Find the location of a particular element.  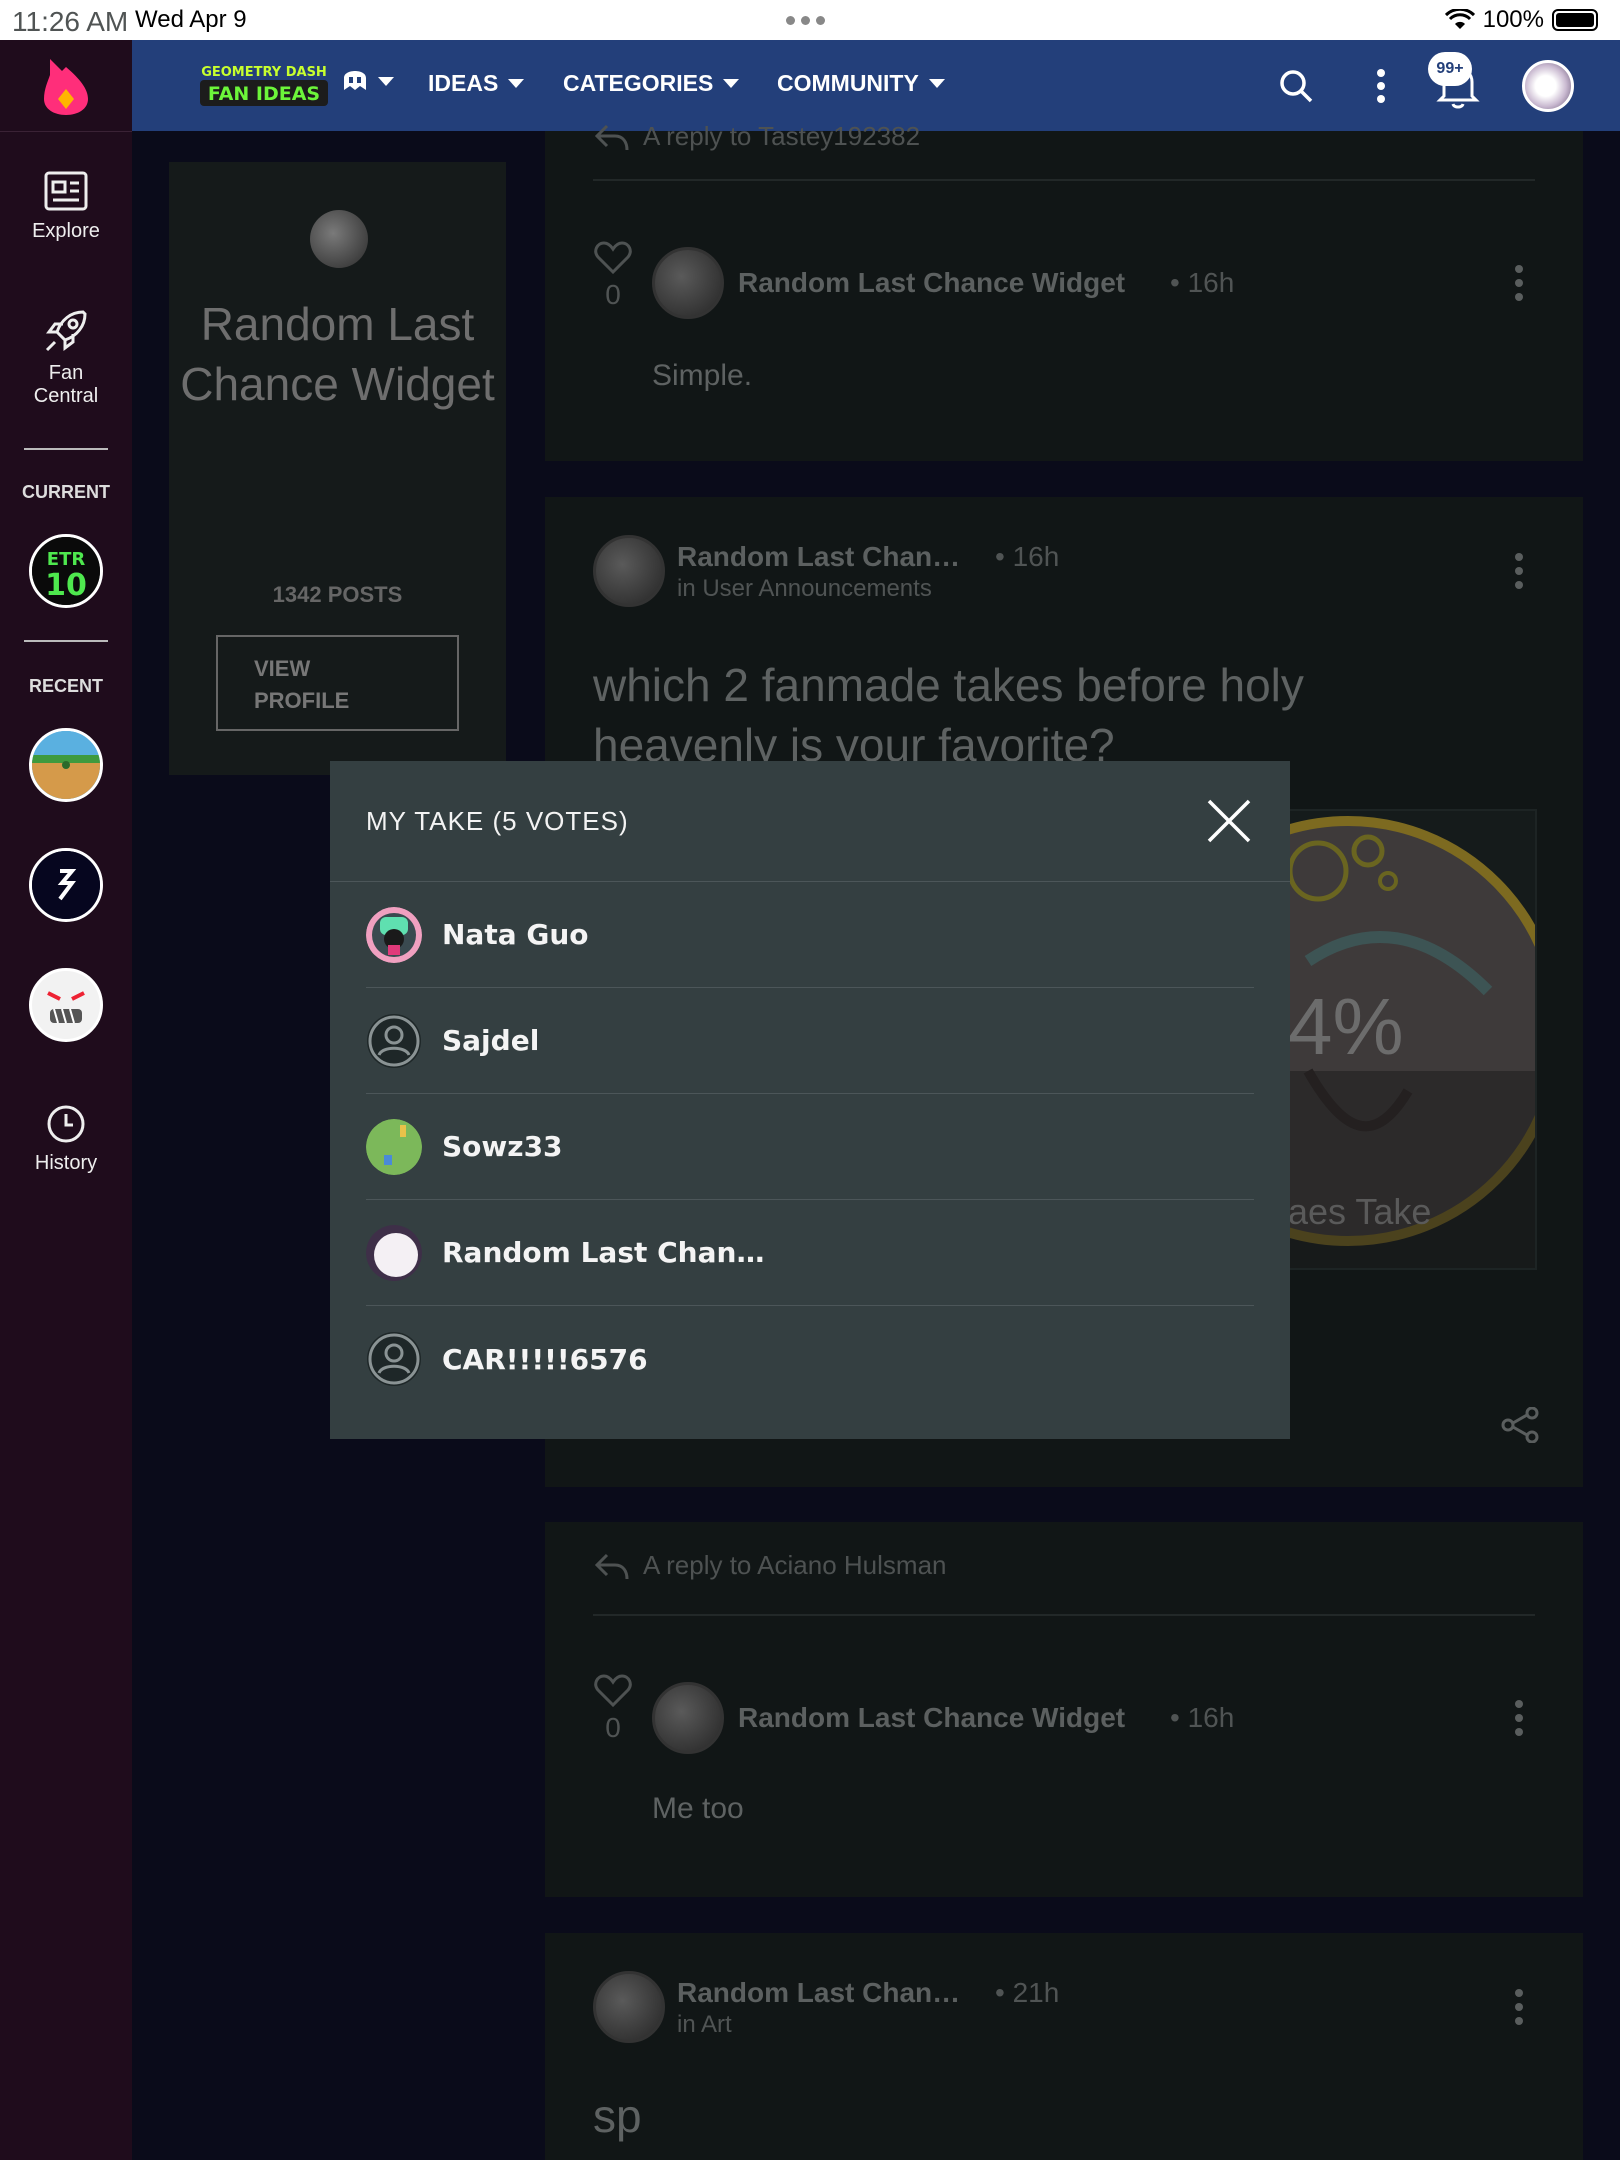

explore-icon is located at coordinates (66, 191).